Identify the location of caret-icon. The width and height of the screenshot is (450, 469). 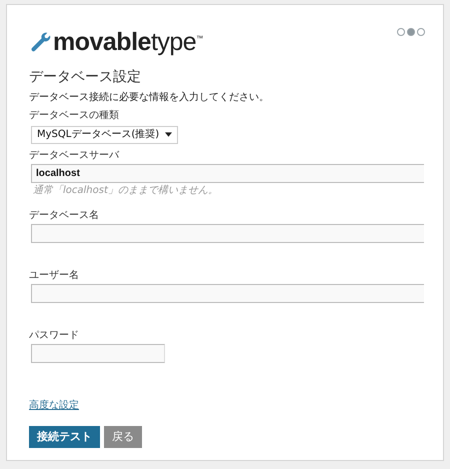
(168, 135).